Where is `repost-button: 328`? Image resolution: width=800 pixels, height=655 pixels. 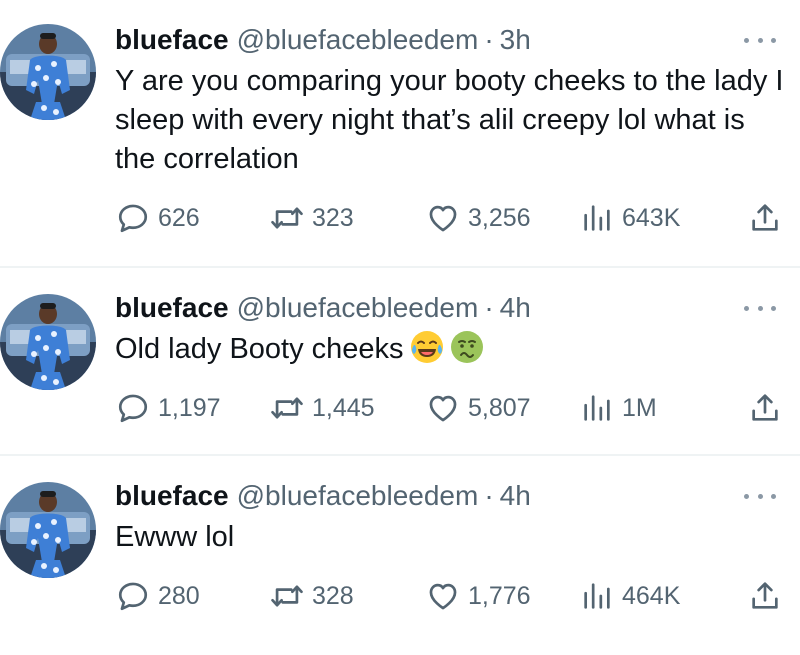
repost-button: 328 is located at coordinates (312, 596).